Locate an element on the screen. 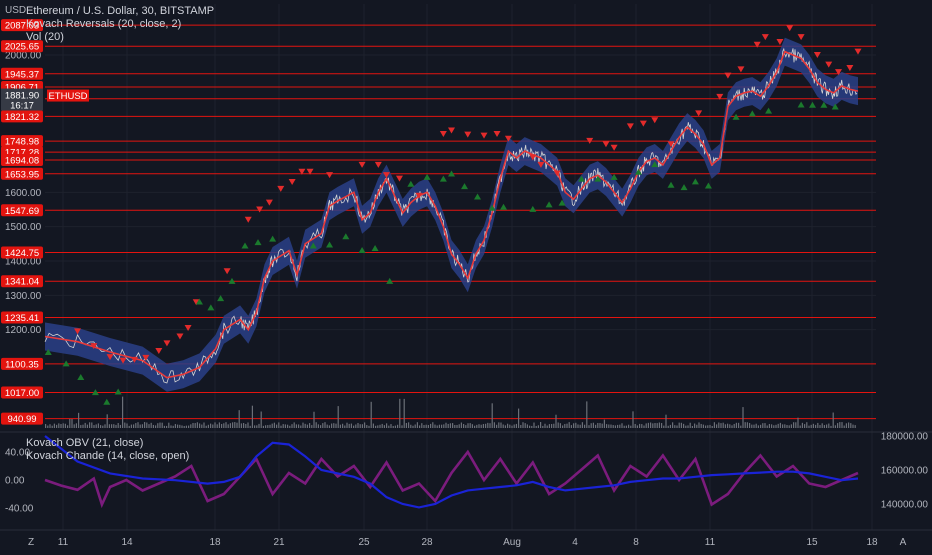 This screenshot has height=555, width=932. obv-axis-label: 160000.00 is located at coordinates (905, 471).